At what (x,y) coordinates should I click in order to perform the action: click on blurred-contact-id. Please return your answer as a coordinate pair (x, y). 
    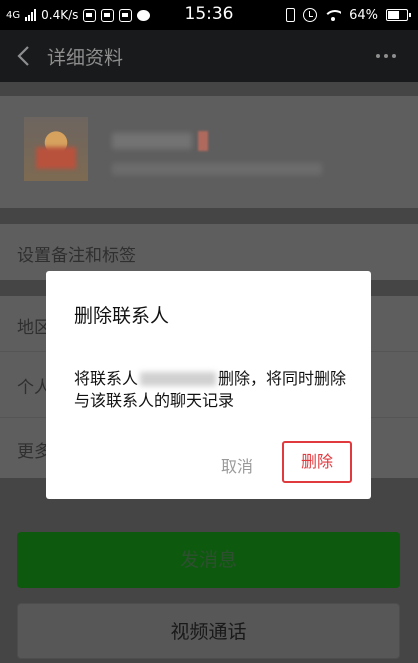
    Looking at the image, I should click on (217, 169).